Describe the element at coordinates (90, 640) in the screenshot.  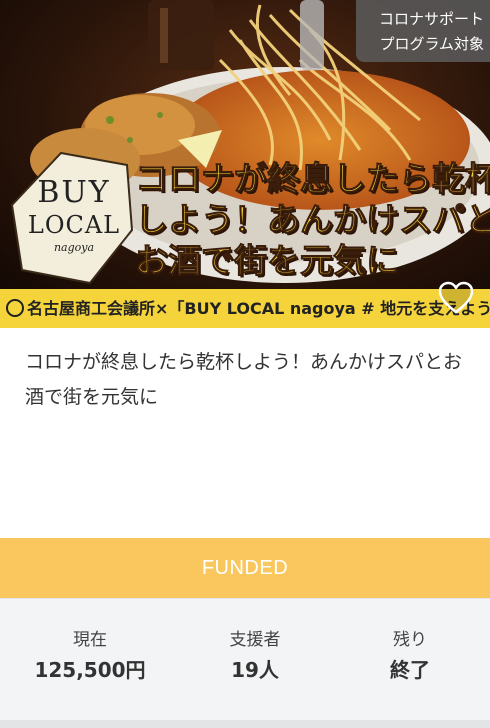
I see `current-label: 現在` at that location.